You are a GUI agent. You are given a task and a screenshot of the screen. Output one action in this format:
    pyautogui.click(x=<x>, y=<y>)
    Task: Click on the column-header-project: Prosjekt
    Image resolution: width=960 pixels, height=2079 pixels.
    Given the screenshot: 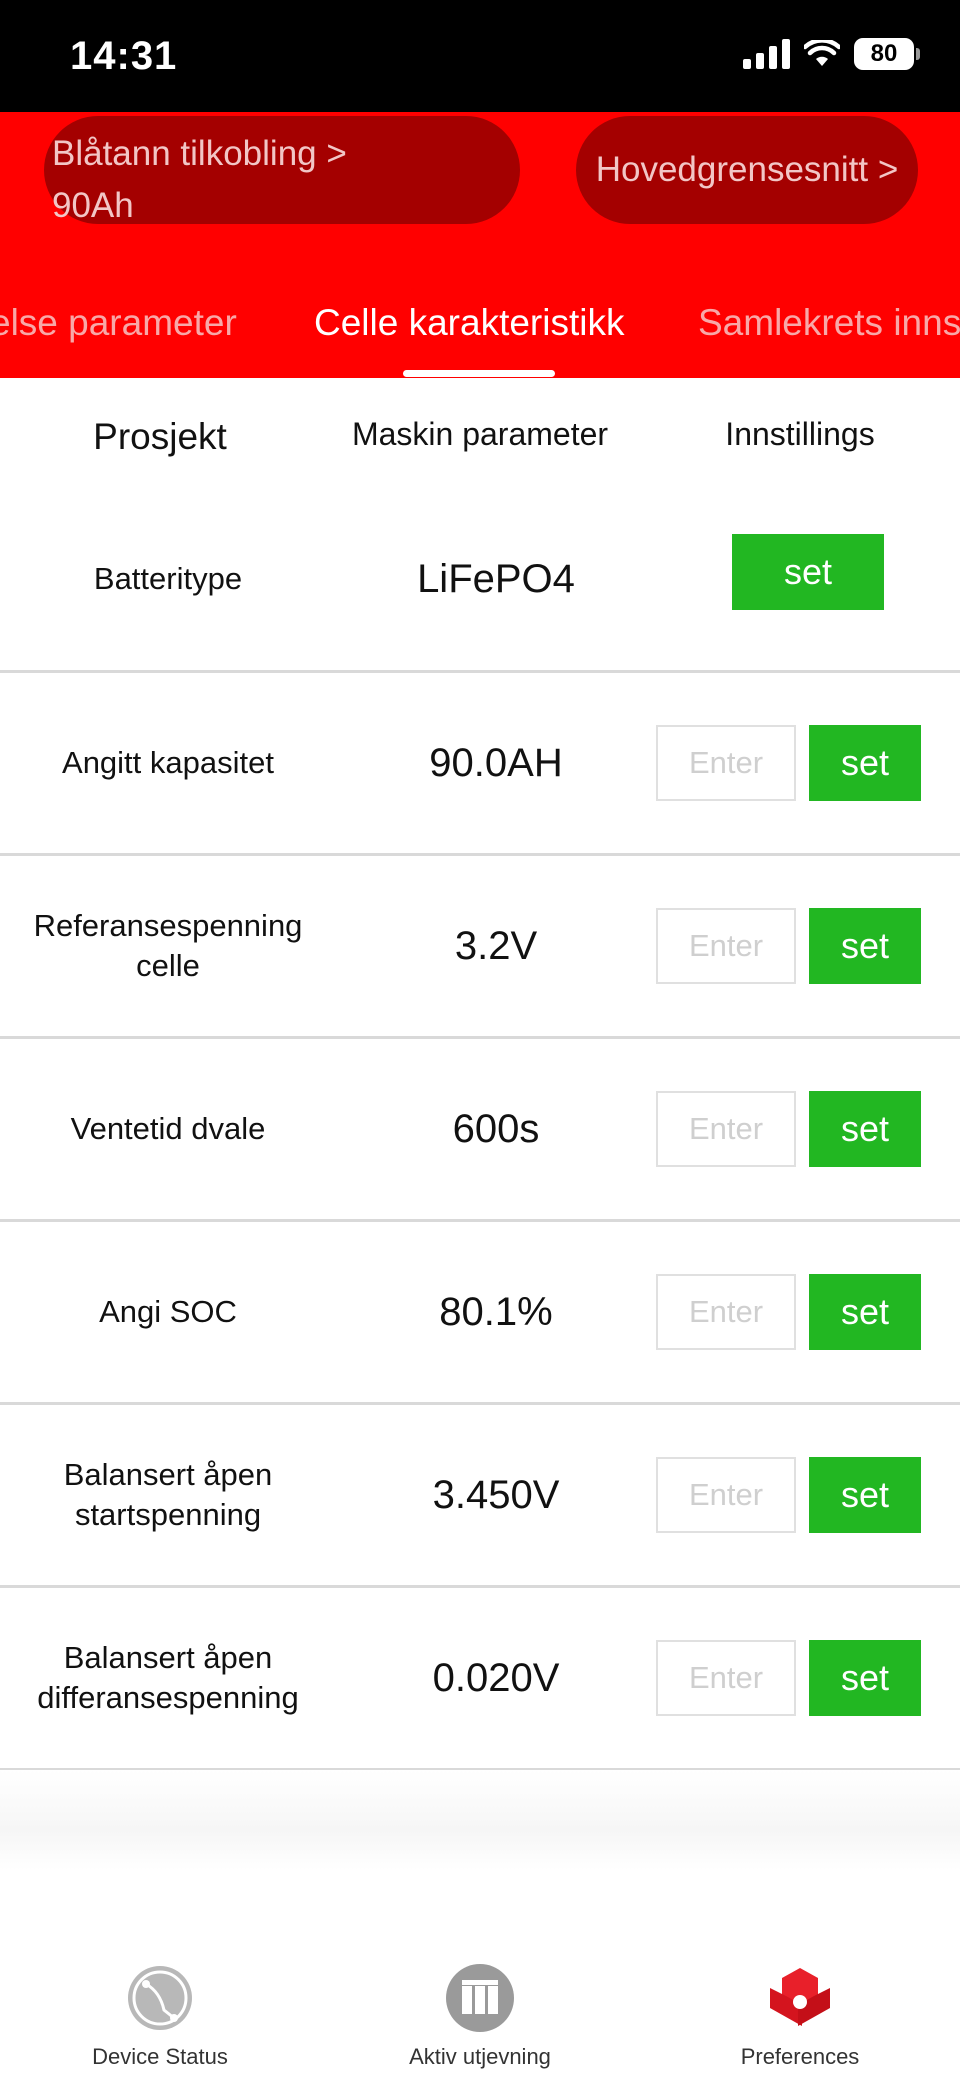 What is the action you would take?
    pyautogui.click(x=160, y=436)
    